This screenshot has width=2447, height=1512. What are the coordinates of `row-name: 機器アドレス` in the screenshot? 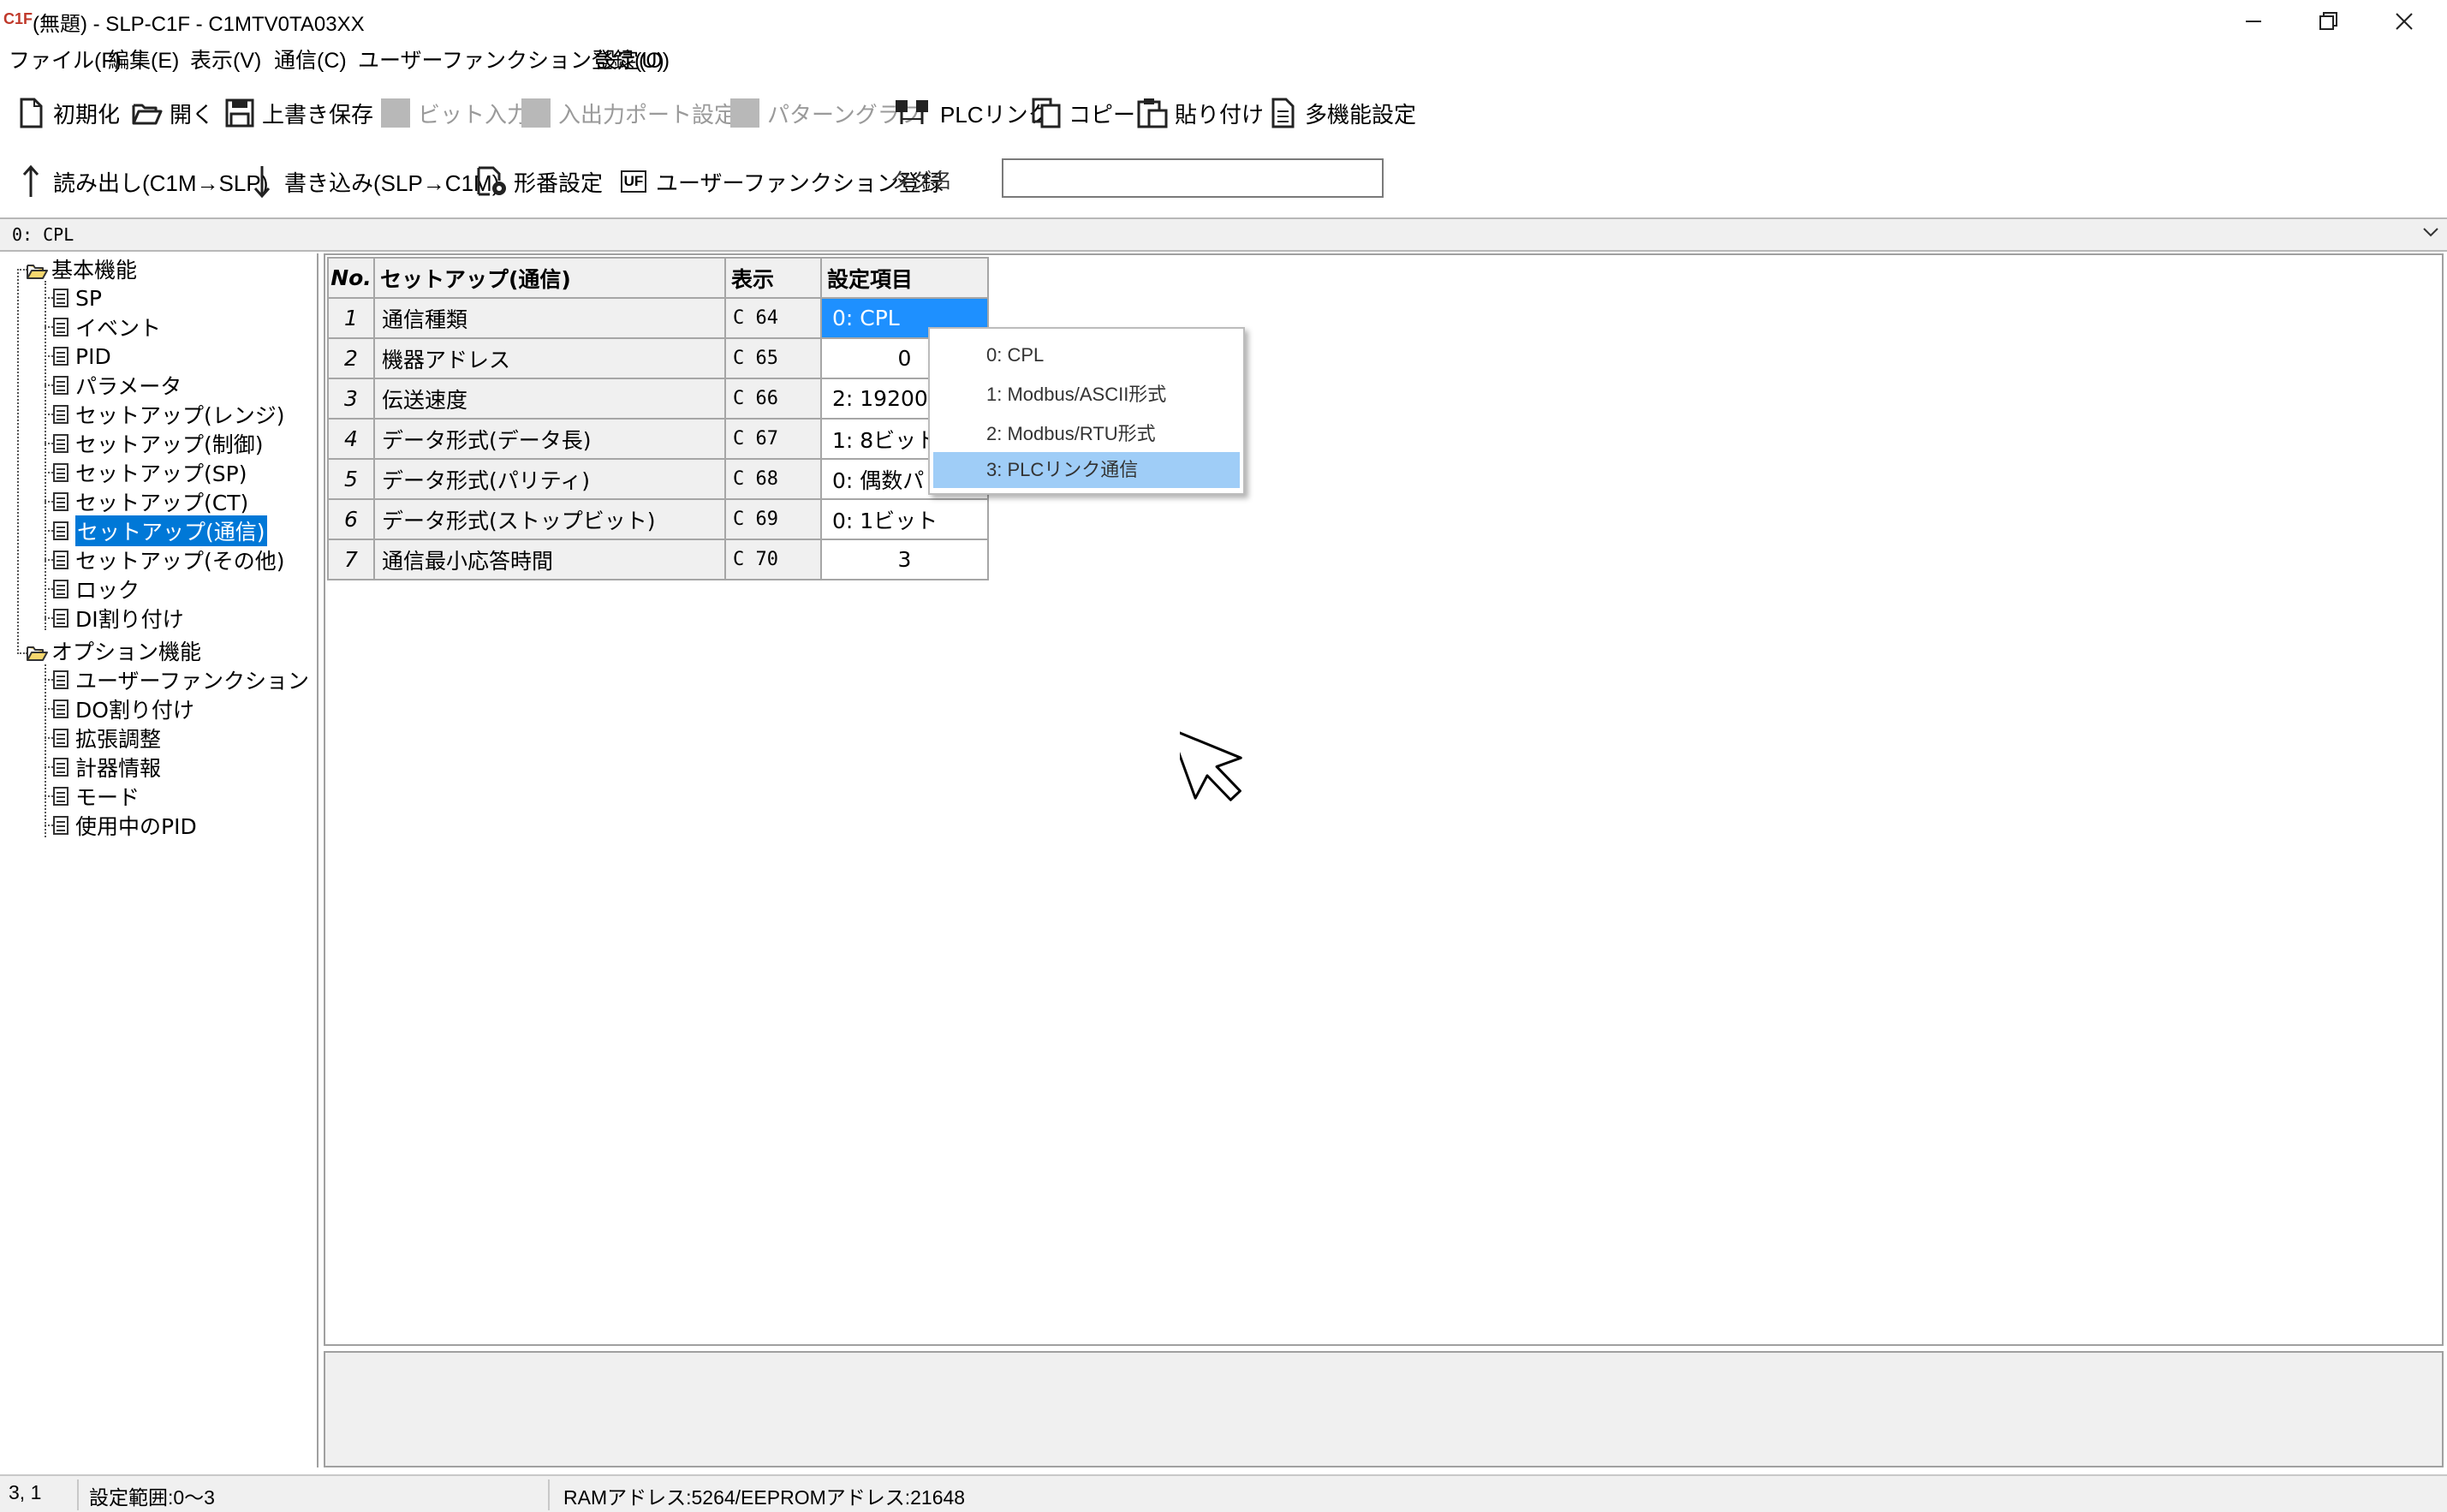 It's located at (549, 358).